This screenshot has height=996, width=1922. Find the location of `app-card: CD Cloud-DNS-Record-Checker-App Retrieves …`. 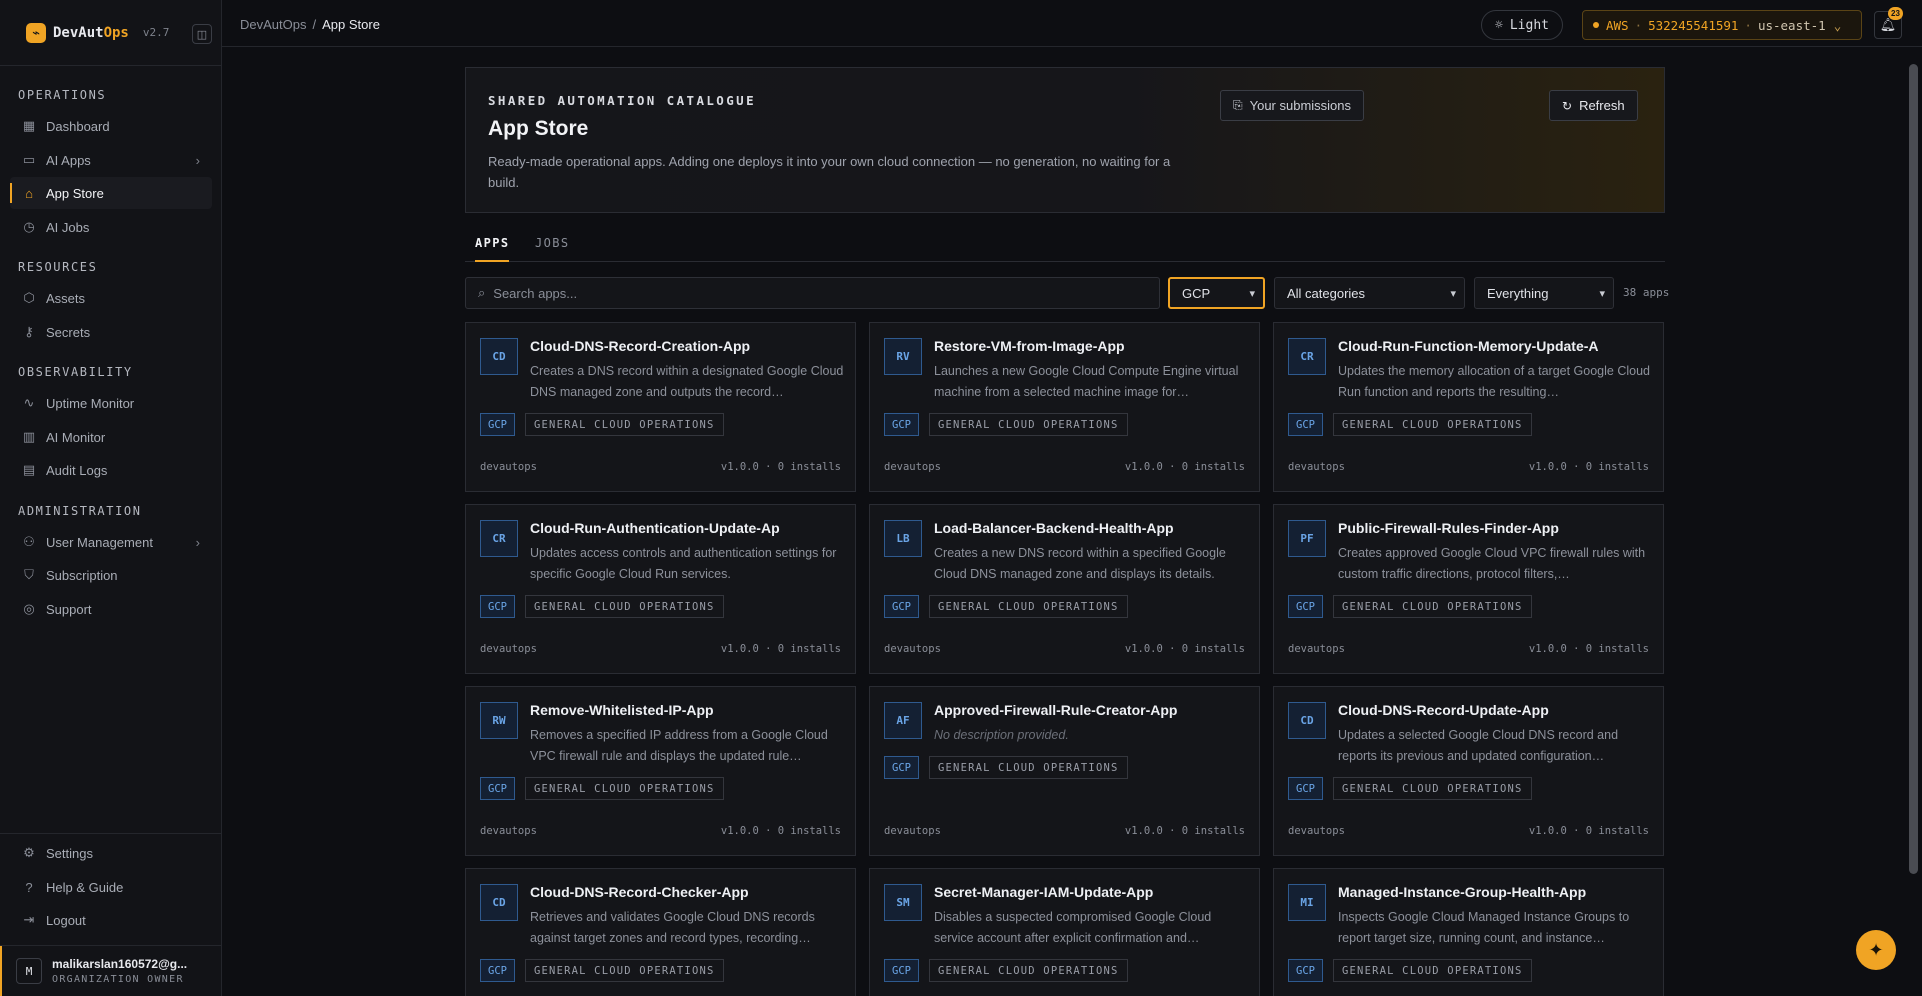

app-card: CD Cloud-DNS-Record-Checker-App Retrieves … is located at coordinates (660, 932).